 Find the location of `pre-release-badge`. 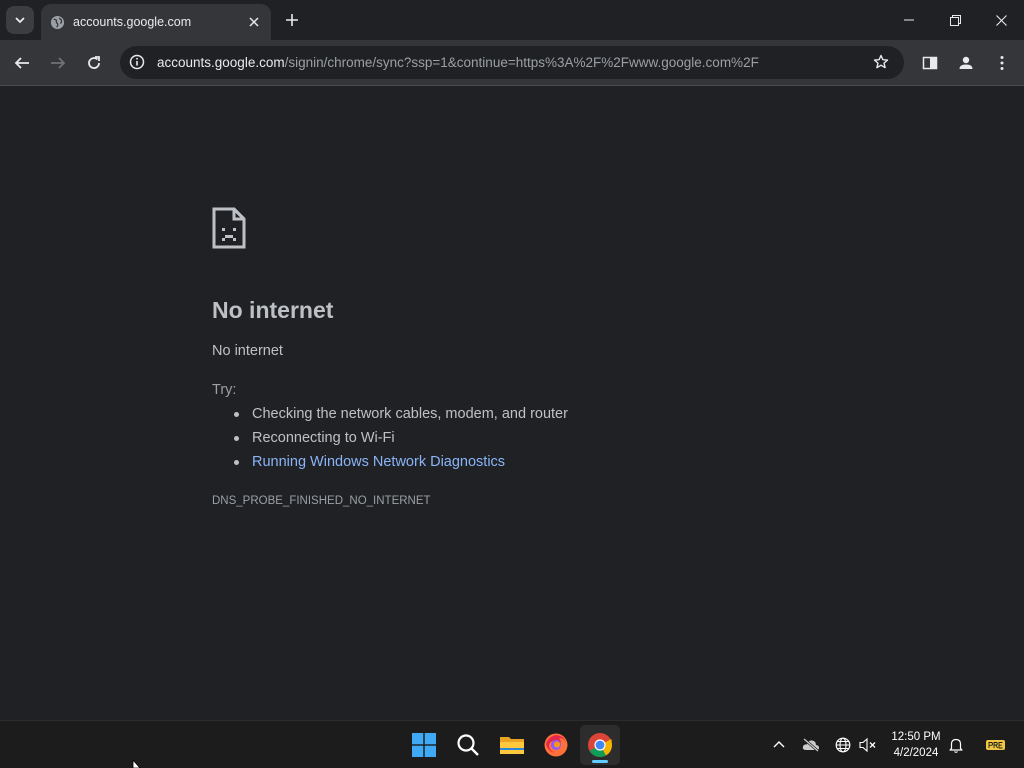

pre-release-badge is located at coordinates (995, 745).